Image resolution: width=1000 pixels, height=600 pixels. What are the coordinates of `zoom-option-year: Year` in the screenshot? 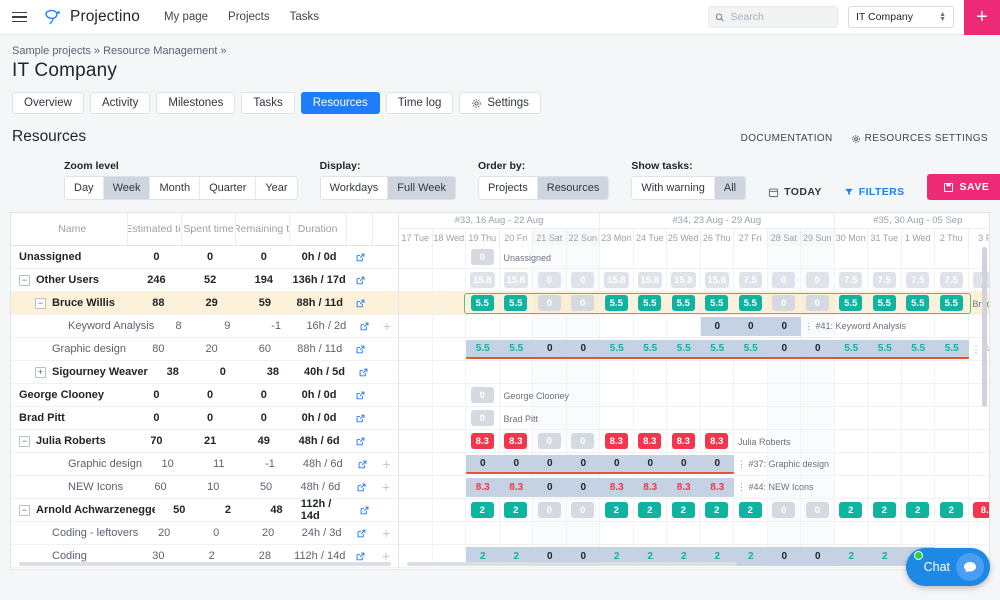 It's located at (276, 188).